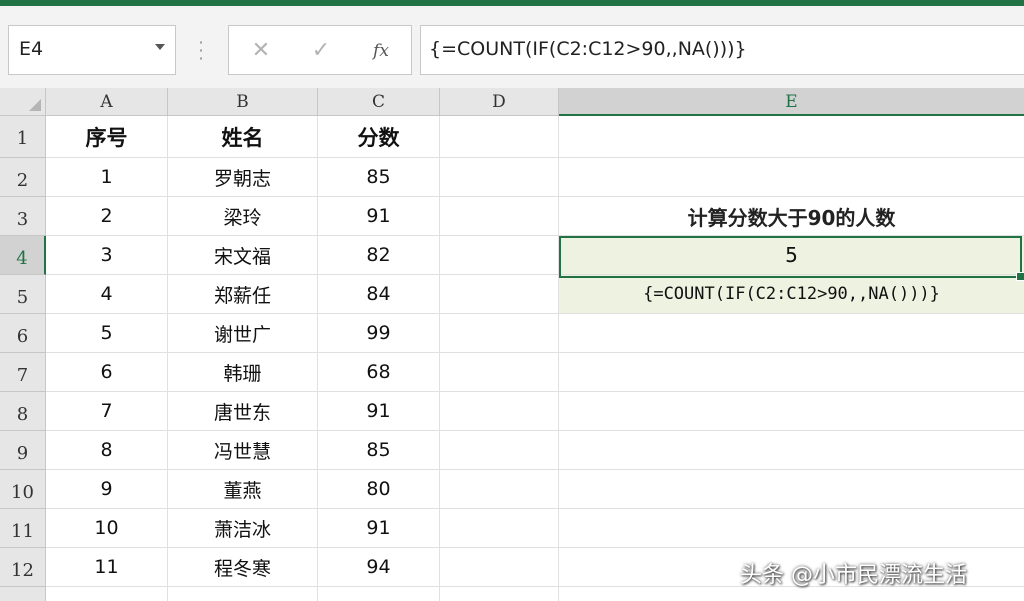  What do you see at coordinates (243, 137) in the screenshot?
I see `cell-b1: 姓名` at bounding box center [243, 137].